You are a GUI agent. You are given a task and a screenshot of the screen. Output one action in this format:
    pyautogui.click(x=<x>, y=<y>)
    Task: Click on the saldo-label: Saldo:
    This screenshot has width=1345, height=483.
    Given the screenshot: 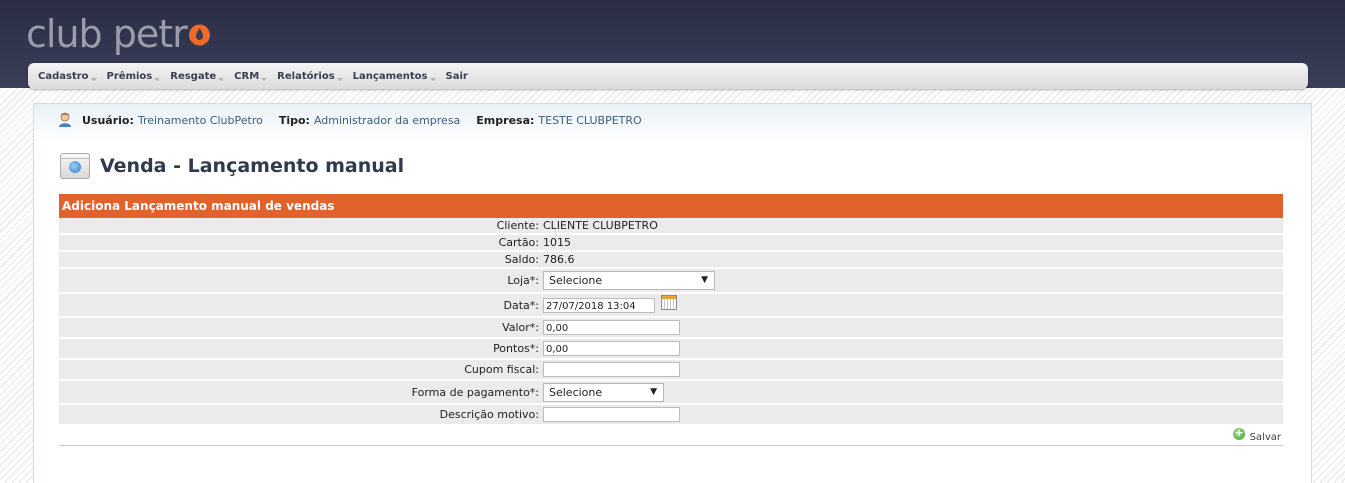 What is the action you would take?
    pyautogui.click(x=521, y=259)
    